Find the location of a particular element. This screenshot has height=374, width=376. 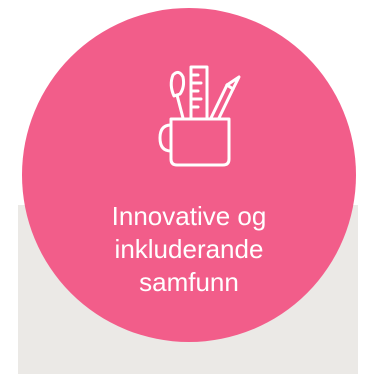

card-title-line-2: inkluderande is located at coordinates (189, 249).